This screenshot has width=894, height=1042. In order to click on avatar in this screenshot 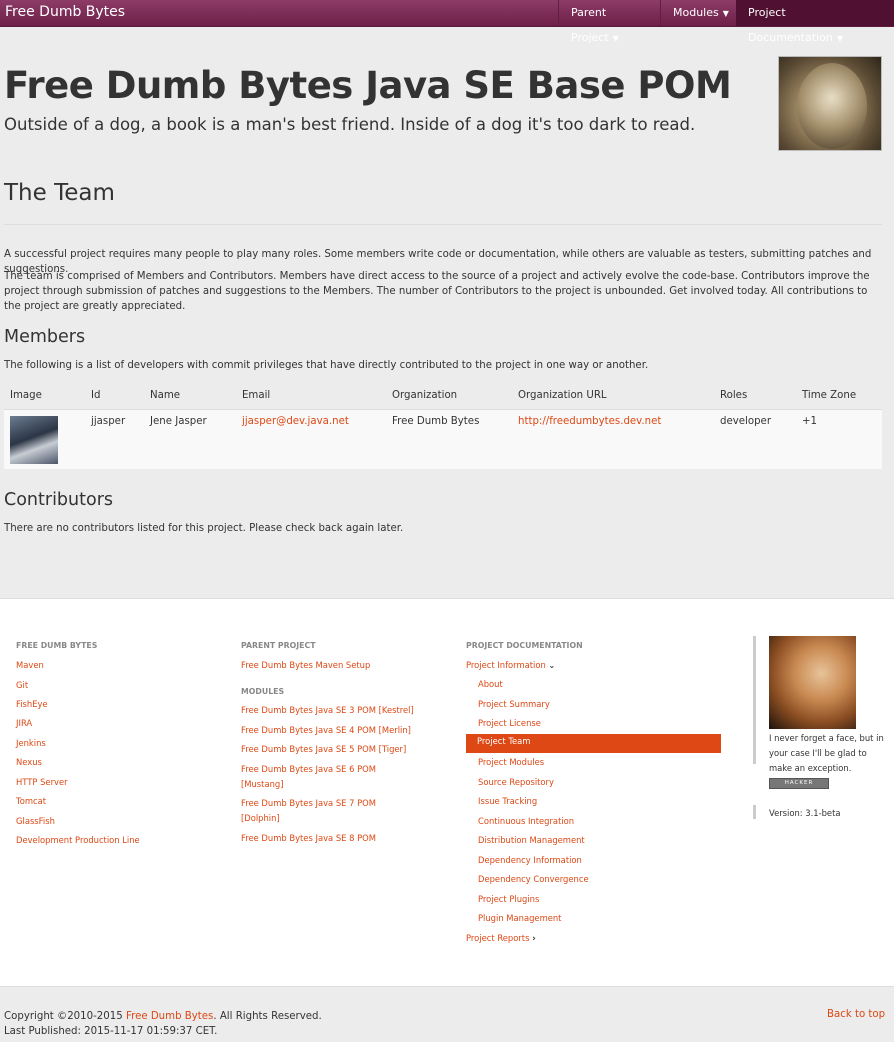, I will do `click(34, 439)`.